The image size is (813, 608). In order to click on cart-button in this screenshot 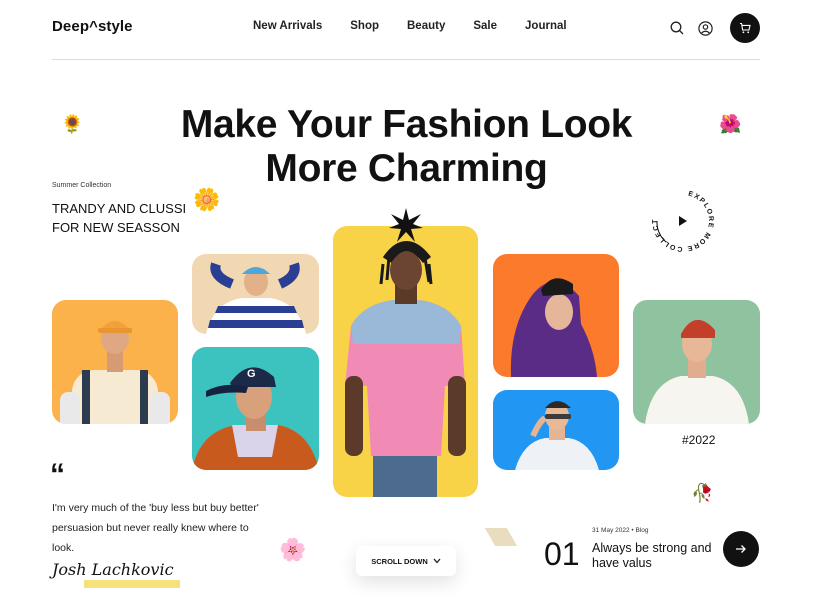, I will do `click(745, 28)`.